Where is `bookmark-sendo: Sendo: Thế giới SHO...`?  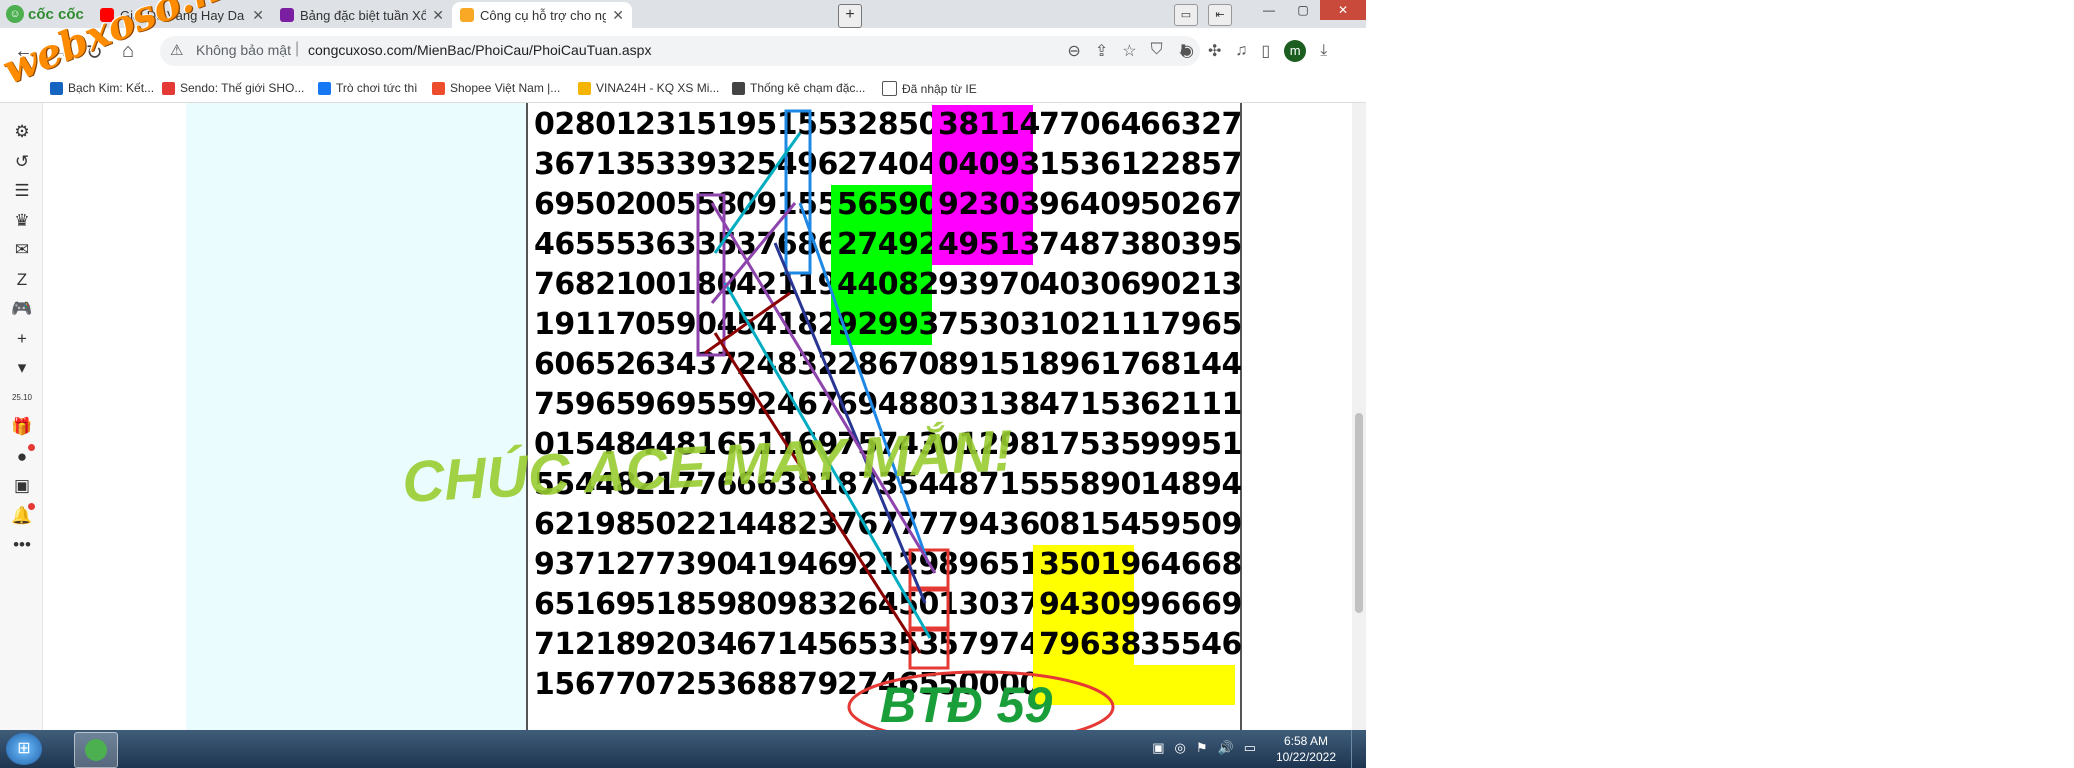 bookmark-sendo: Sendo: Thế giới SHO... is located at coordinates (233, 88).